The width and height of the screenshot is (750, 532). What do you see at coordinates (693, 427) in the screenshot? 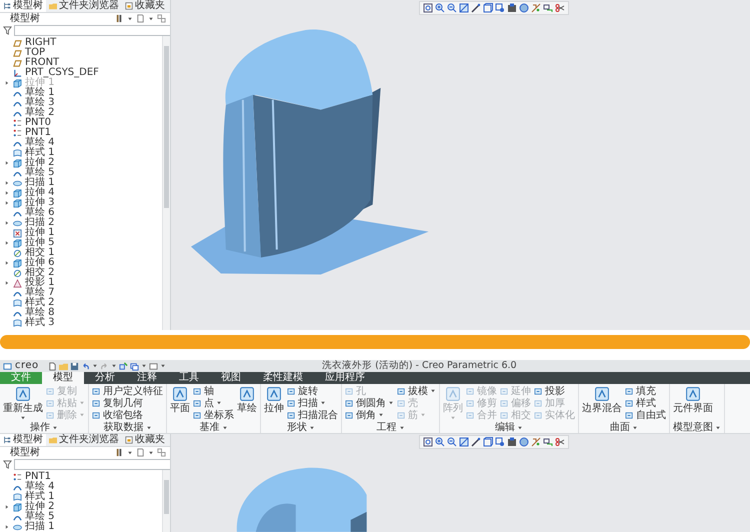
I see `group-label: 模型意图` at bounding box center [693, 427].